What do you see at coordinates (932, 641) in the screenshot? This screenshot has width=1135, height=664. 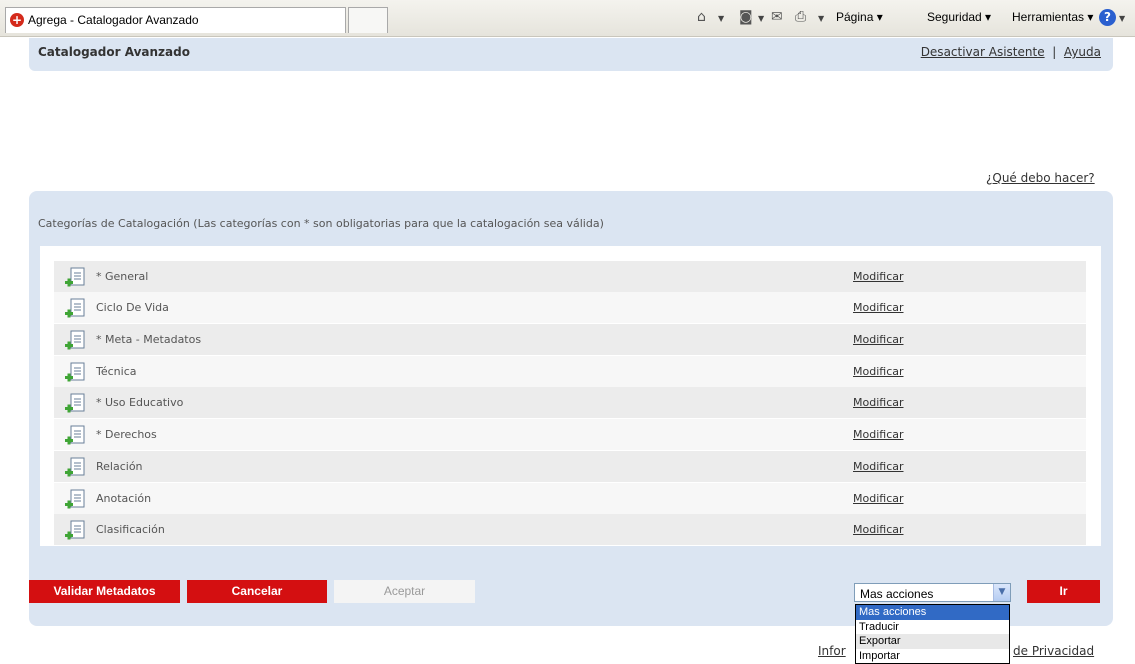 I see `option-export: Exportar` at bounding box center [932, 641].